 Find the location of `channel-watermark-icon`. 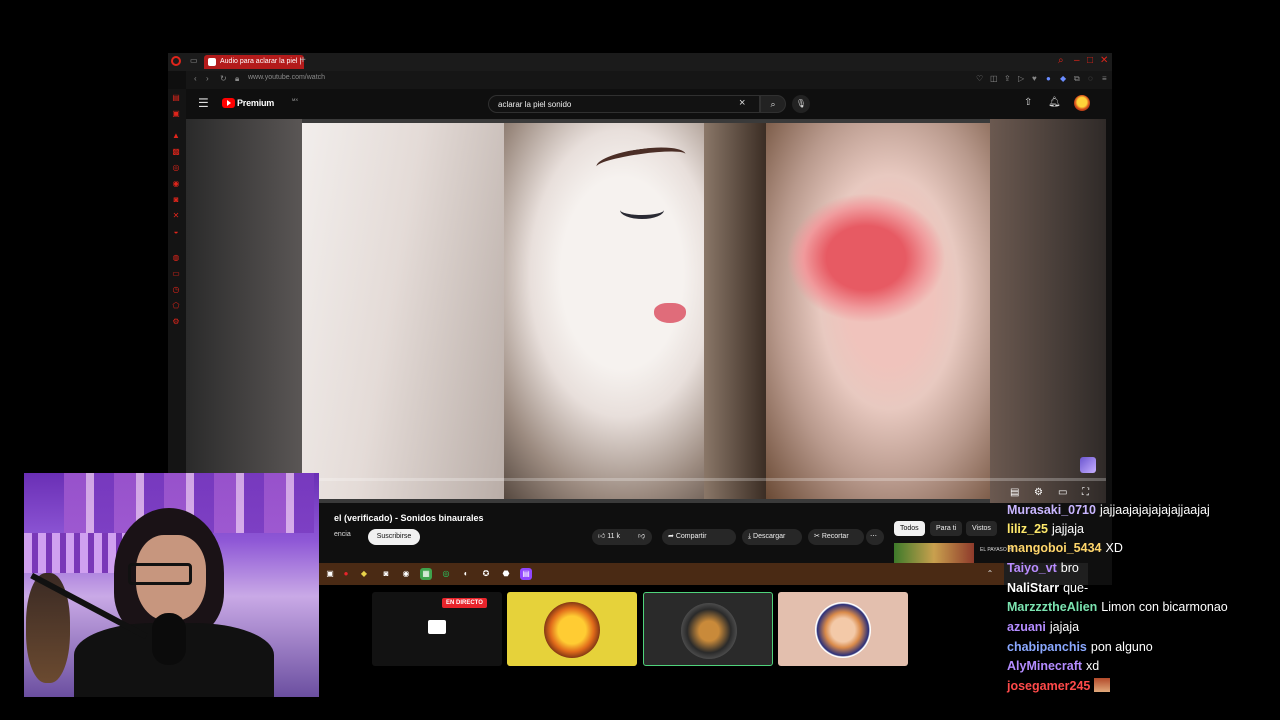

channel-watermark-icon is located at coordinates (1088, 465).